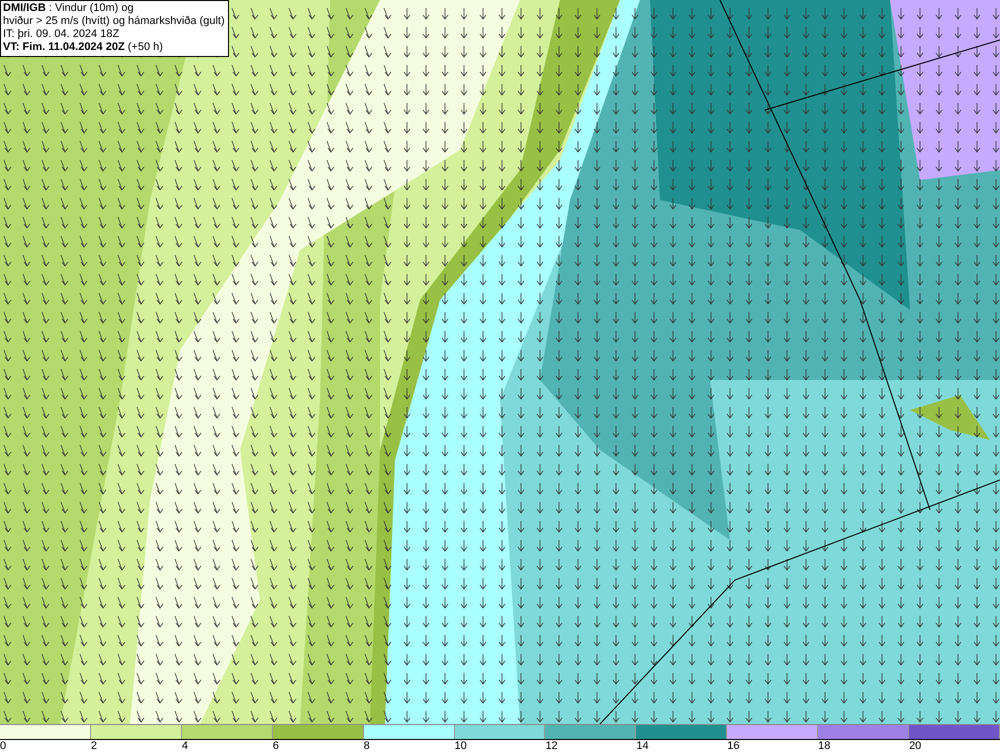  What do you see at coordinates (94, 746) in the screenshot?
I see `scale-label: 2` at bounding box center [94, 746].